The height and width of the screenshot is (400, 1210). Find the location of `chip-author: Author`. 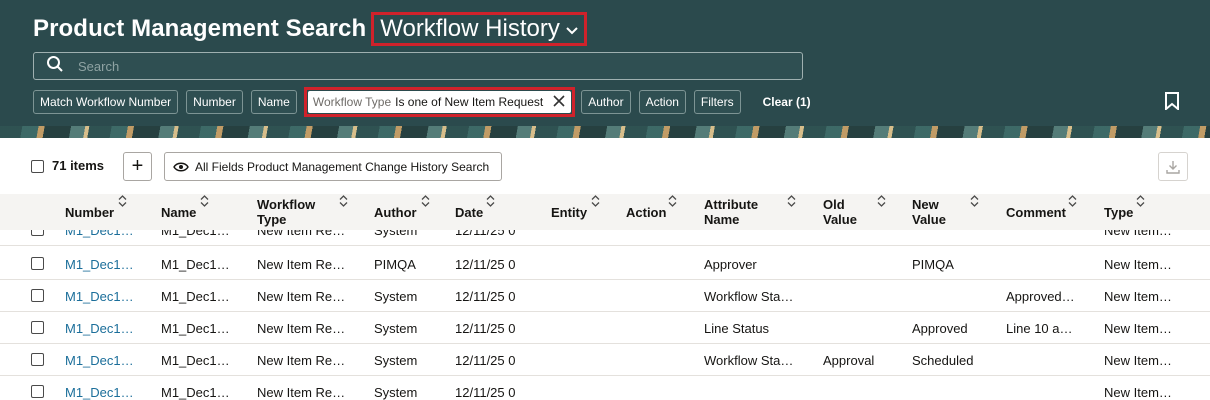

chip-author: Author is located at coordinates (606, 102).